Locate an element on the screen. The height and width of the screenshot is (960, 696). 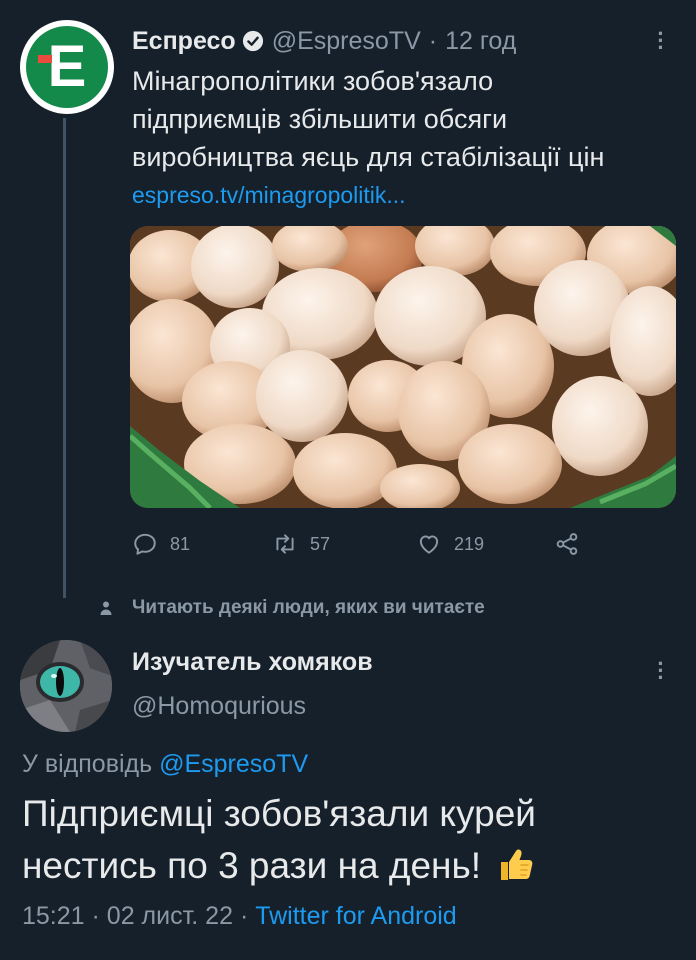
reply-icon is located at coordinates (145, 544).